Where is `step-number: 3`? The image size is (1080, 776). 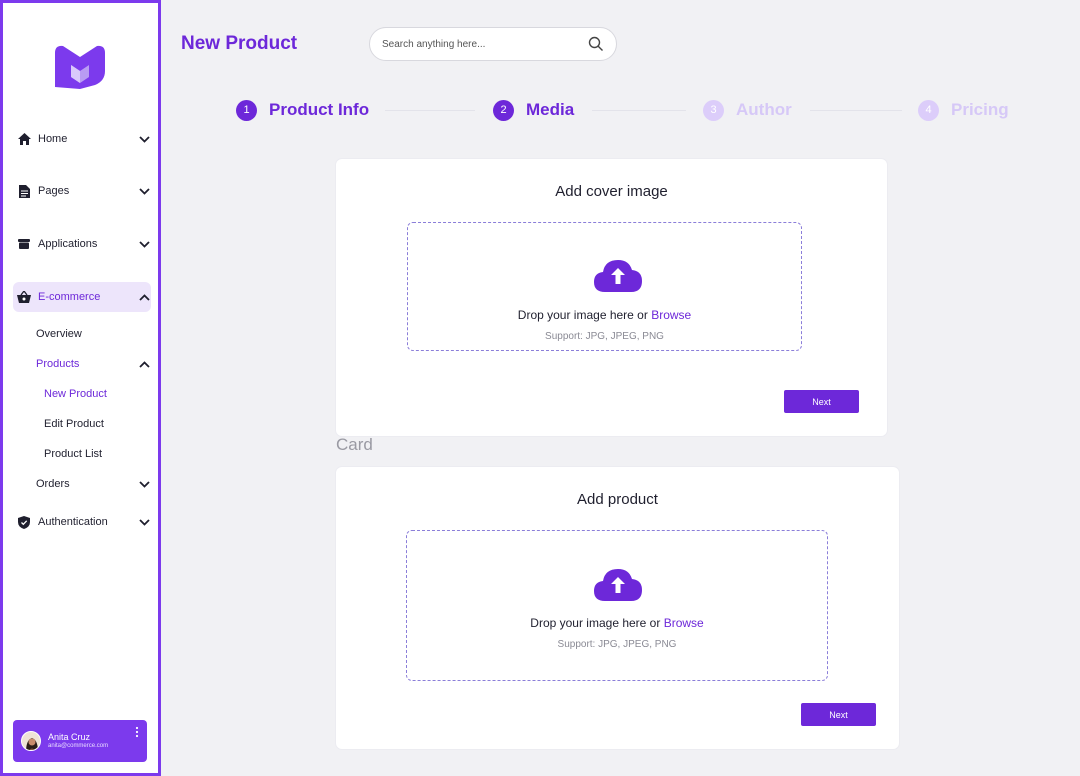
step-number: 3 is located at coordinates (713, 110).